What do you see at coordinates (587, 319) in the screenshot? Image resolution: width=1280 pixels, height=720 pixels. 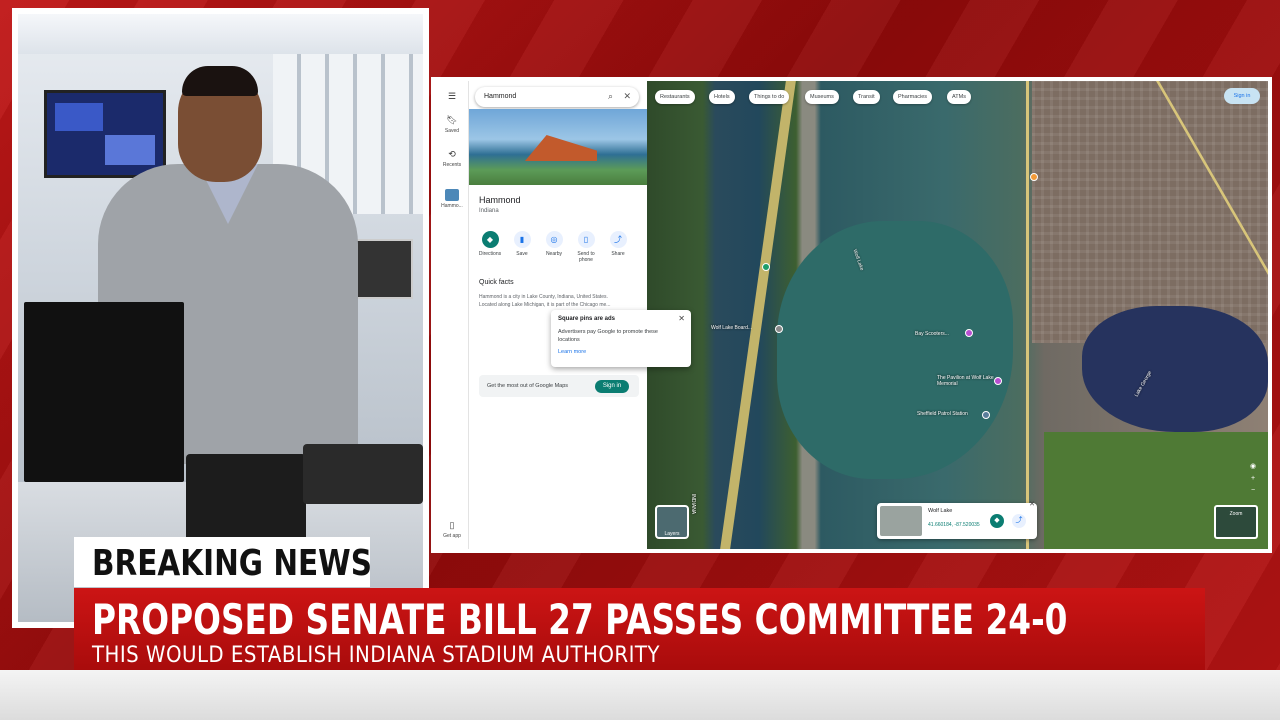 I see `tooltip-title: Square pins are ads` at bounding box center [587, 319].